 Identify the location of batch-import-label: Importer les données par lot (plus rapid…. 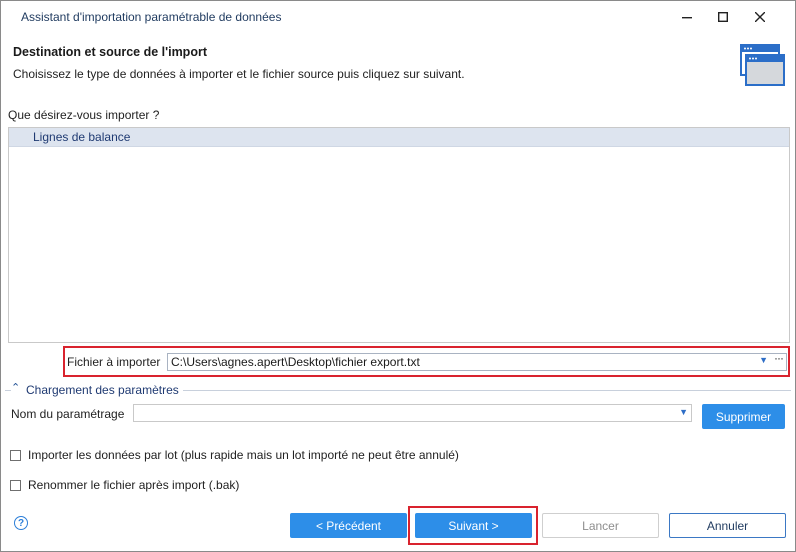
(243, 455).